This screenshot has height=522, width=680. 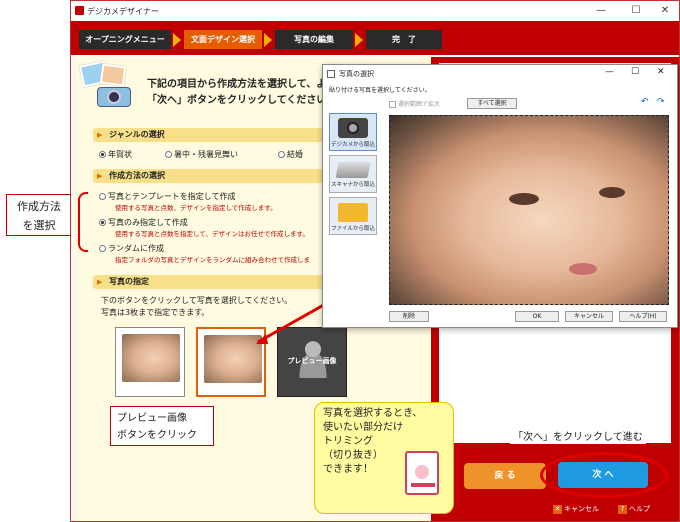 What do you see at coordinates (661, 72) in the screenshot?
I see `dialog-close-button: ✕` at bounding box center [661, 72].